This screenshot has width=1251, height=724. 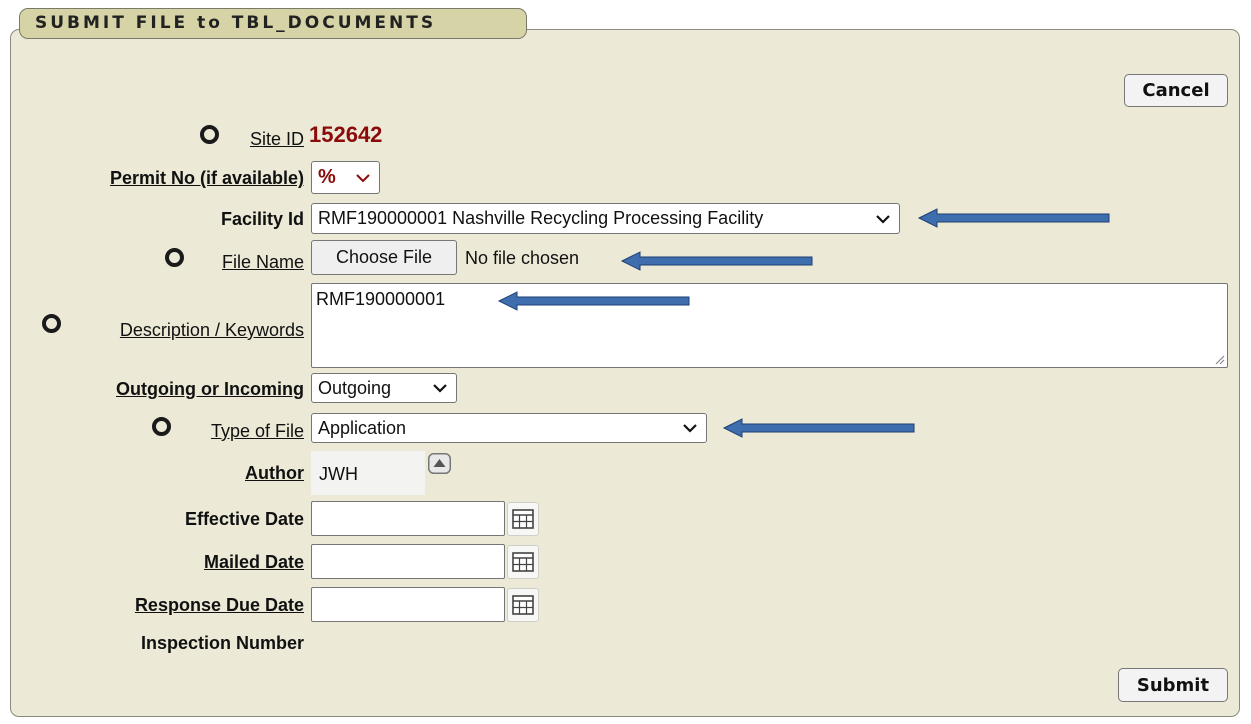 I want to click on site-id-label: Site ID, so click(x=277, y=139).